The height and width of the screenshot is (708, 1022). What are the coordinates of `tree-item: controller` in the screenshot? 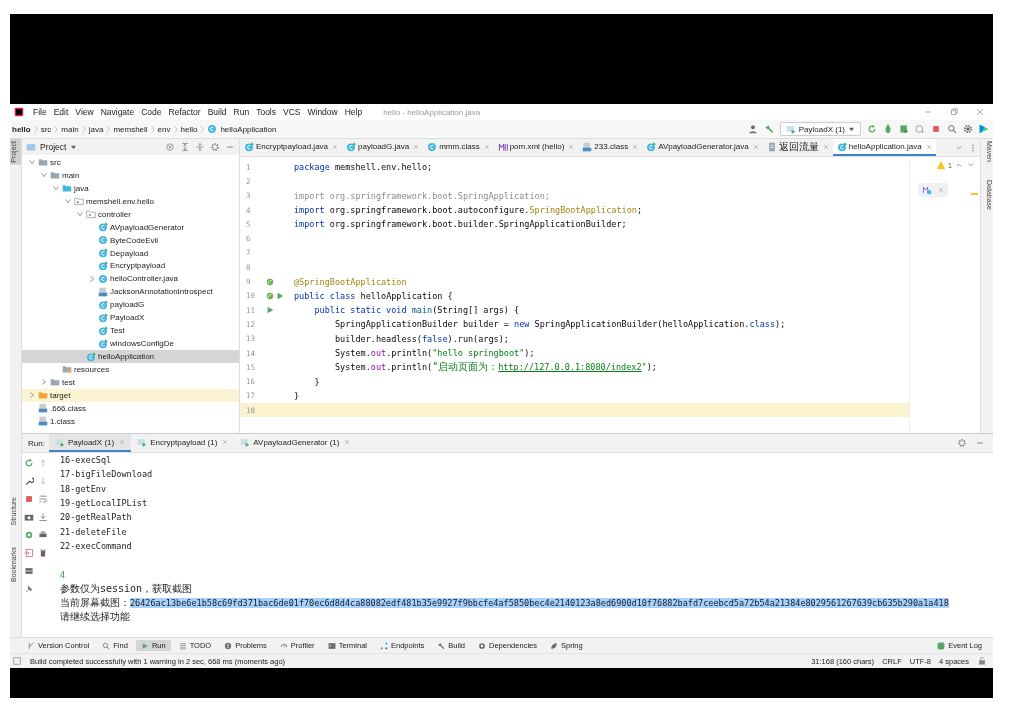 It's located at (130, 214).